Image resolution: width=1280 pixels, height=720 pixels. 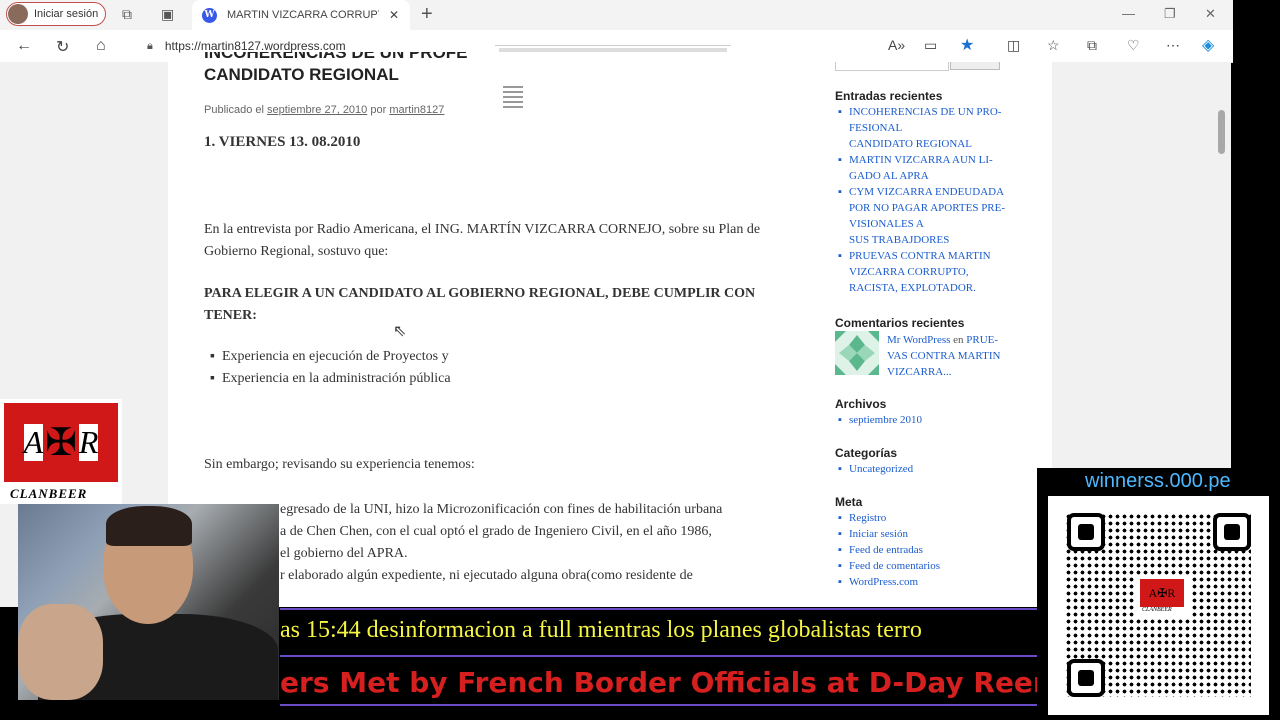 I want to click on post-date-link: septiembre 27, 2010, so click(x=317, y=110).